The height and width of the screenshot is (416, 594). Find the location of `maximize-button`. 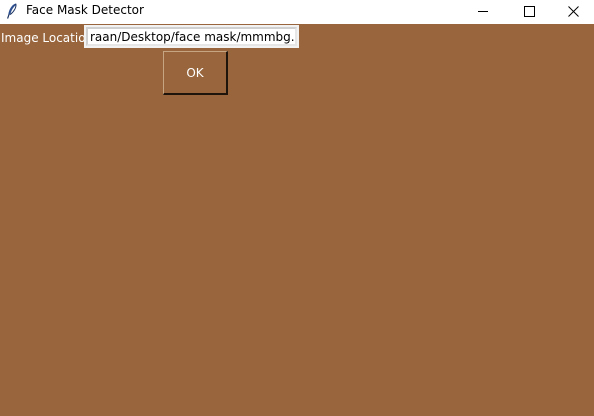

maximize-button is located at coordinates (529, 11).